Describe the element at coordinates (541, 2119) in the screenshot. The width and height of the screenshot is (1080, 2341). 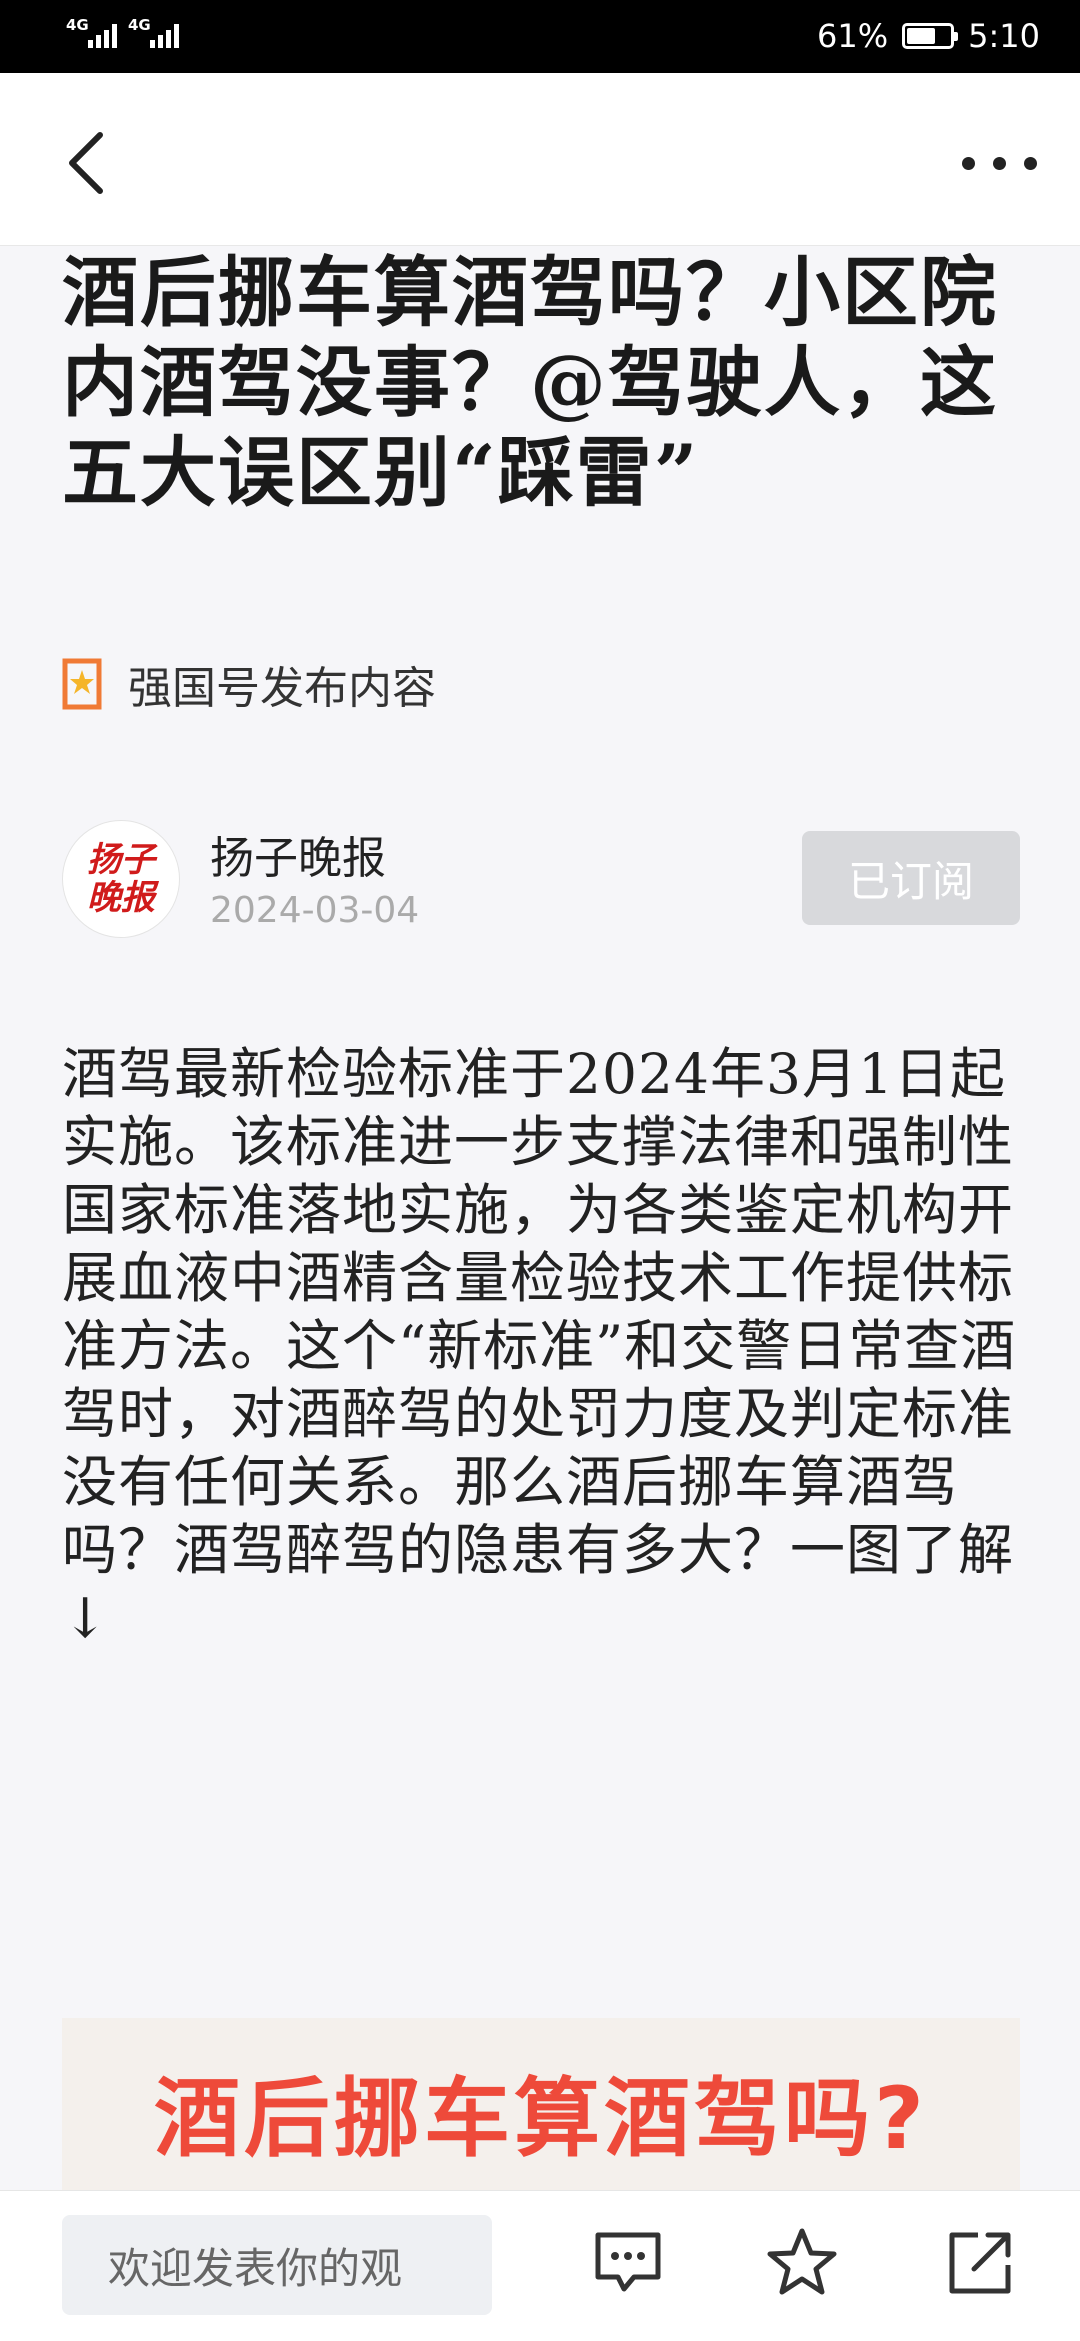
I see `image-title-text: 酒后挪车算酒驾吗?` at that location.